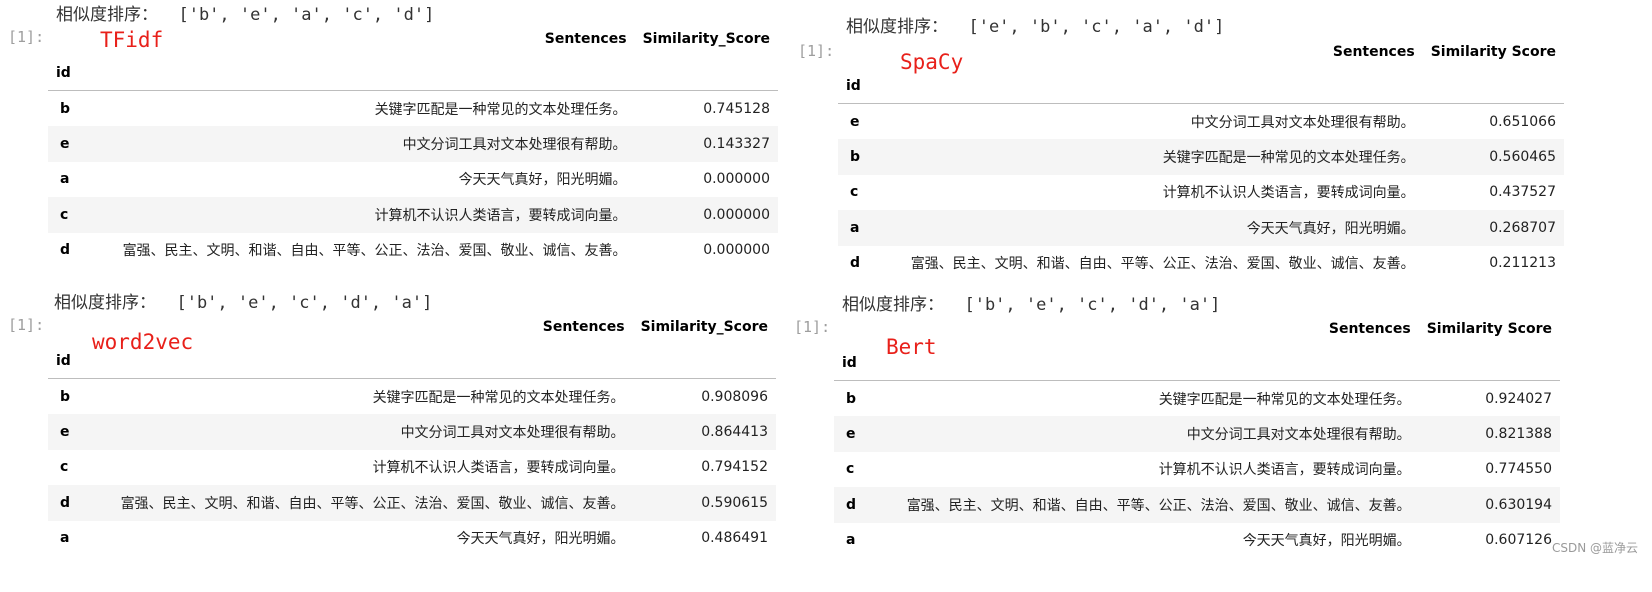 This screenshot has width=1652, height=592. Describe the element at coordinates (734, 502) in the screenshot. I see `row-score: 0.590615` at that location.